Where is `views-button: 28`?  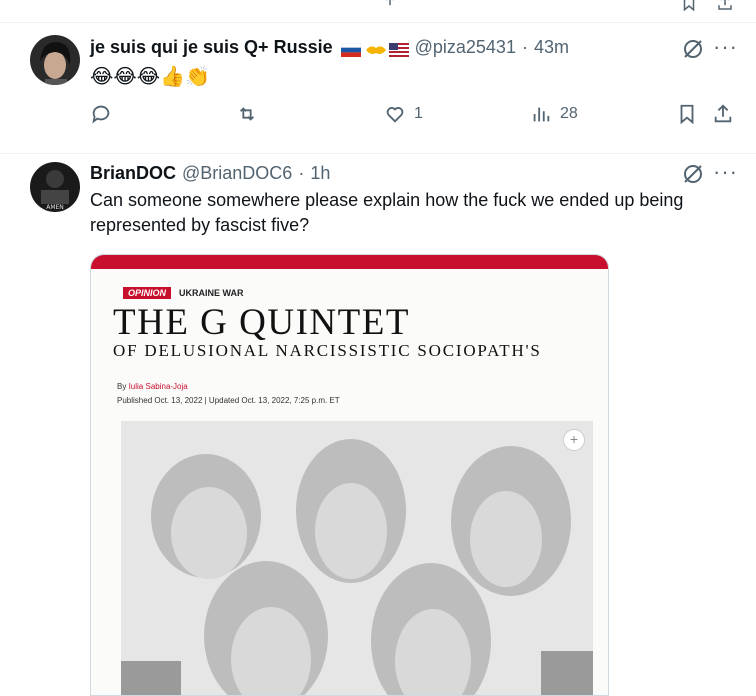
views-button: 28 is located at coordinates (554, 114).